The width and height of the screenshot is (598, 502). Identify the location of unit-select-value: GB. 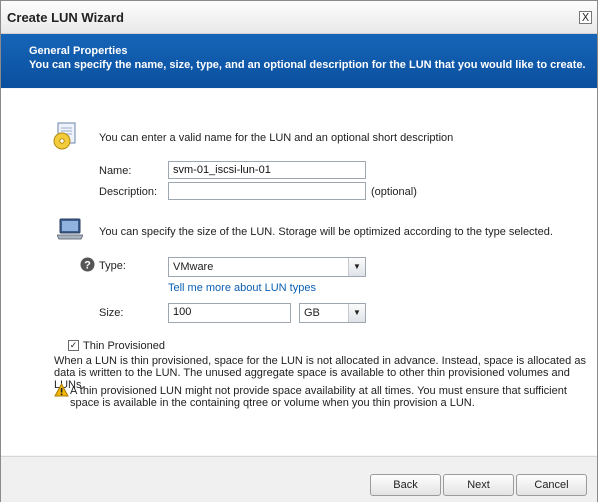
(312, 313).